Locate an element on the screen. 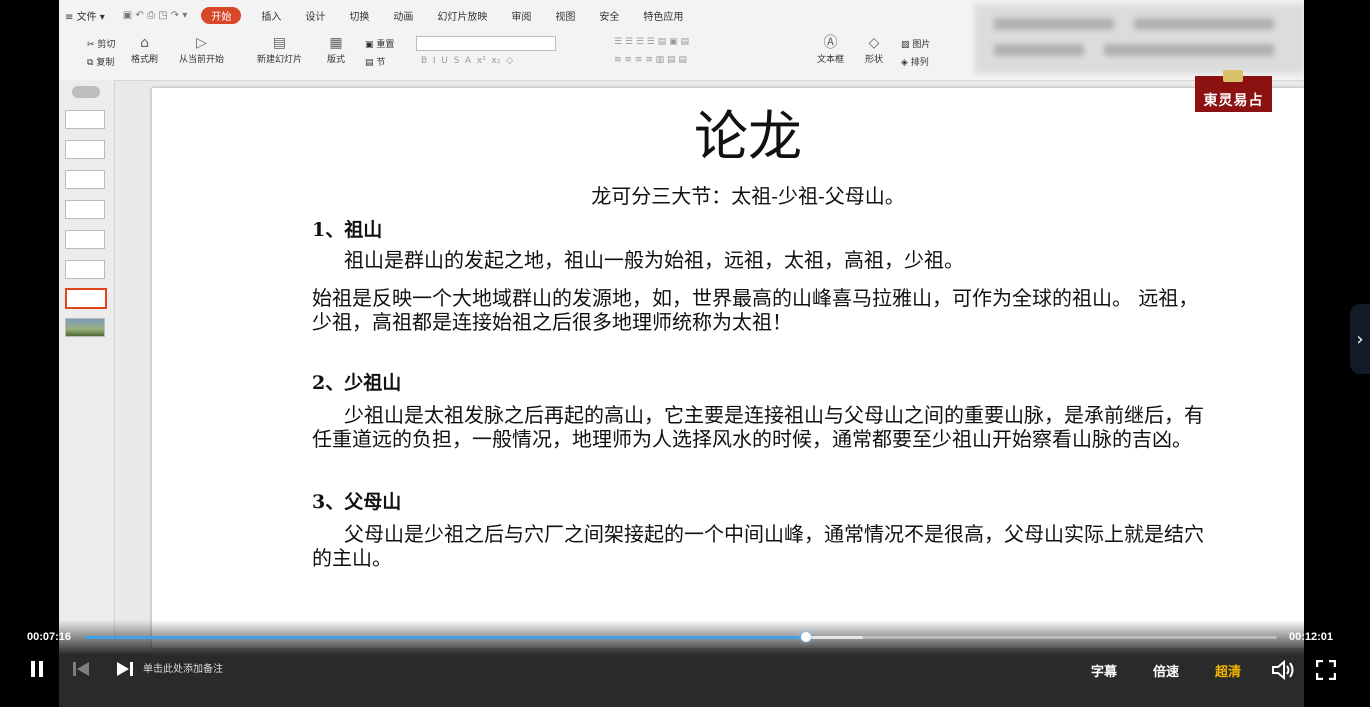 This screenshot has width=1370, height=707. speed-button: 倍速 is located at coordinates (1166, 670).